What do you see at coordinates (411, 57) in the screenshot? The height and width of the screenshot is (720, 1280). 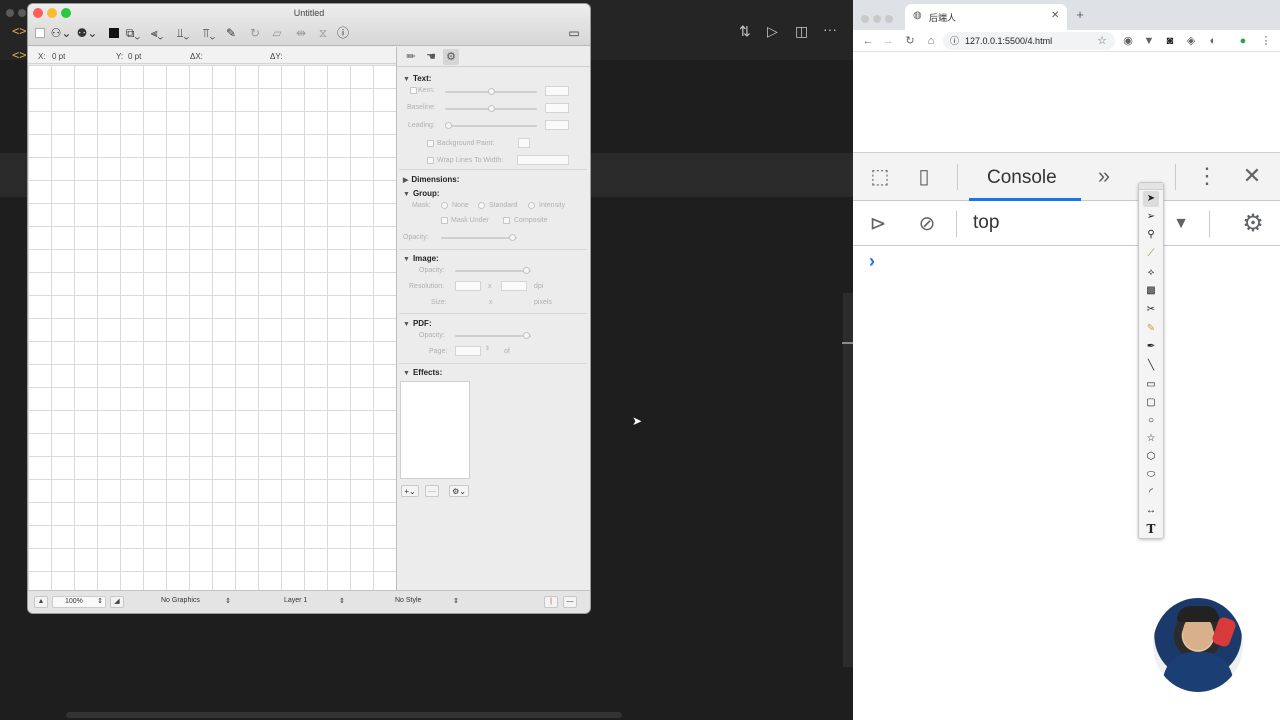 I see `ruler-tab-icon: ✏` at bounding box center [411, 57].